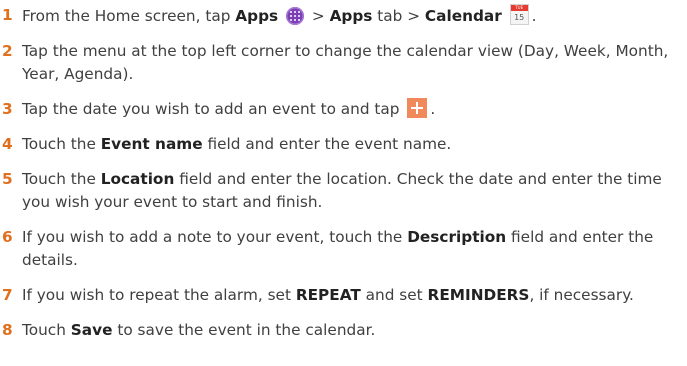 The width and height of the screenshot is (687, 366). I want to click on calendar-label: Calendar, so click(463, 16).